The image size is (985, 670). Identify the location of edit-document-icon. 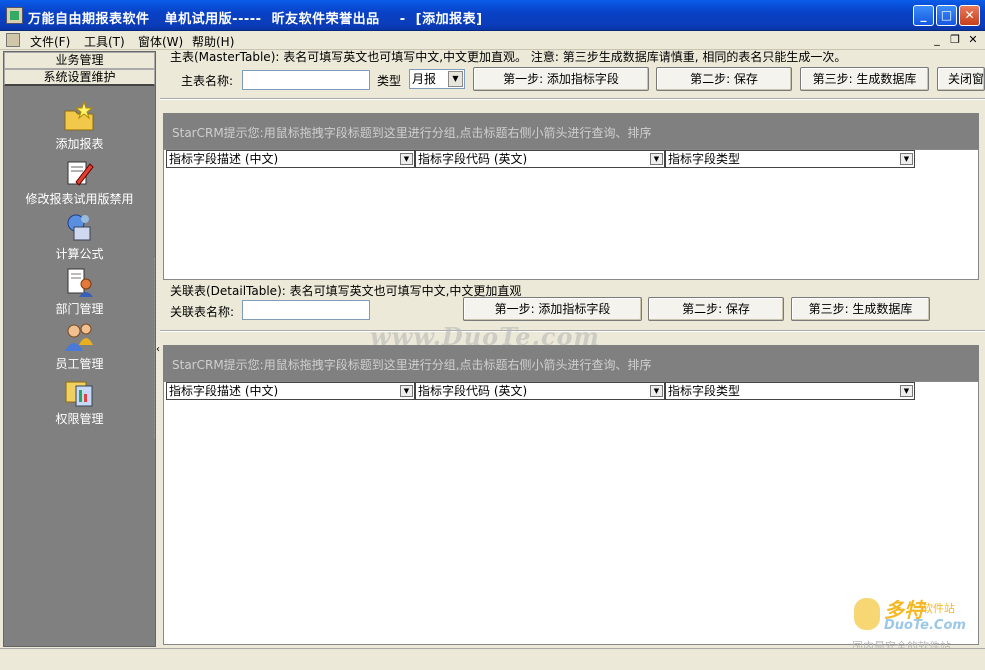
(80, 173).